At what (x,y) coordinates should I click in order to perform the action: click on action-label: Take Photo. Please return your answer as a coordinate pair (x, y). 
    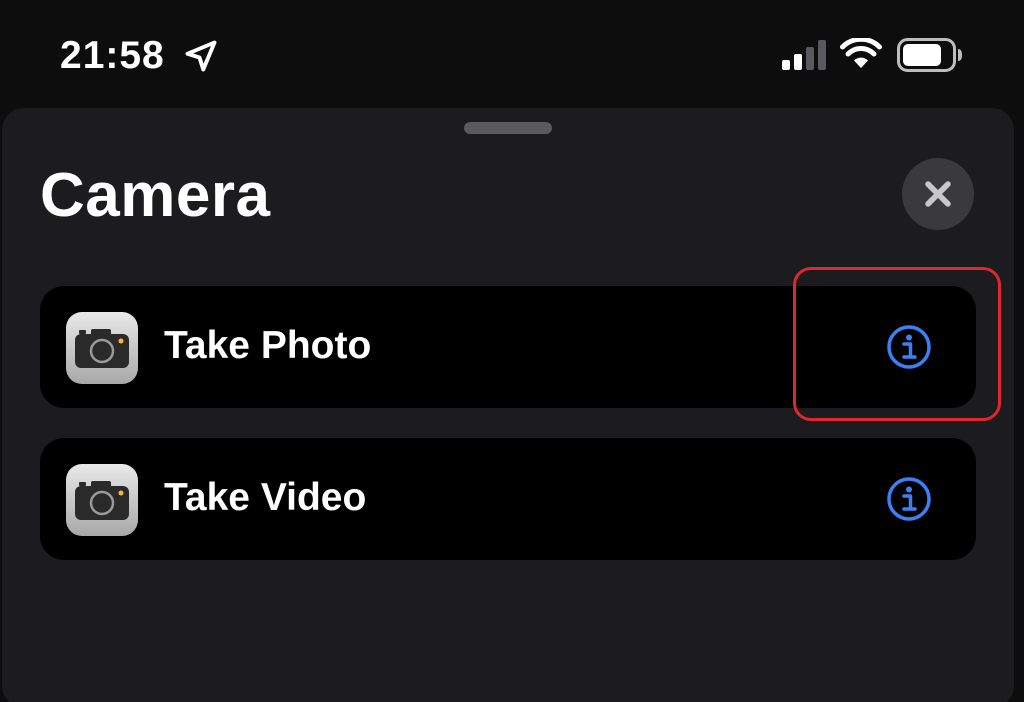
    Looking at the image, I should click on (268, 345).